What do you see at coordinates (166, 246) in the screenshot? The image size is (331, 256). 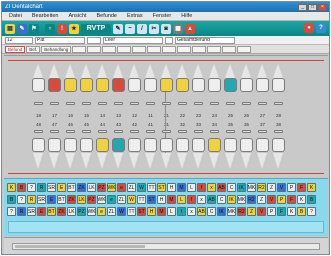 I see `horizontal-scrollbar` at bounding box center [166, 246].